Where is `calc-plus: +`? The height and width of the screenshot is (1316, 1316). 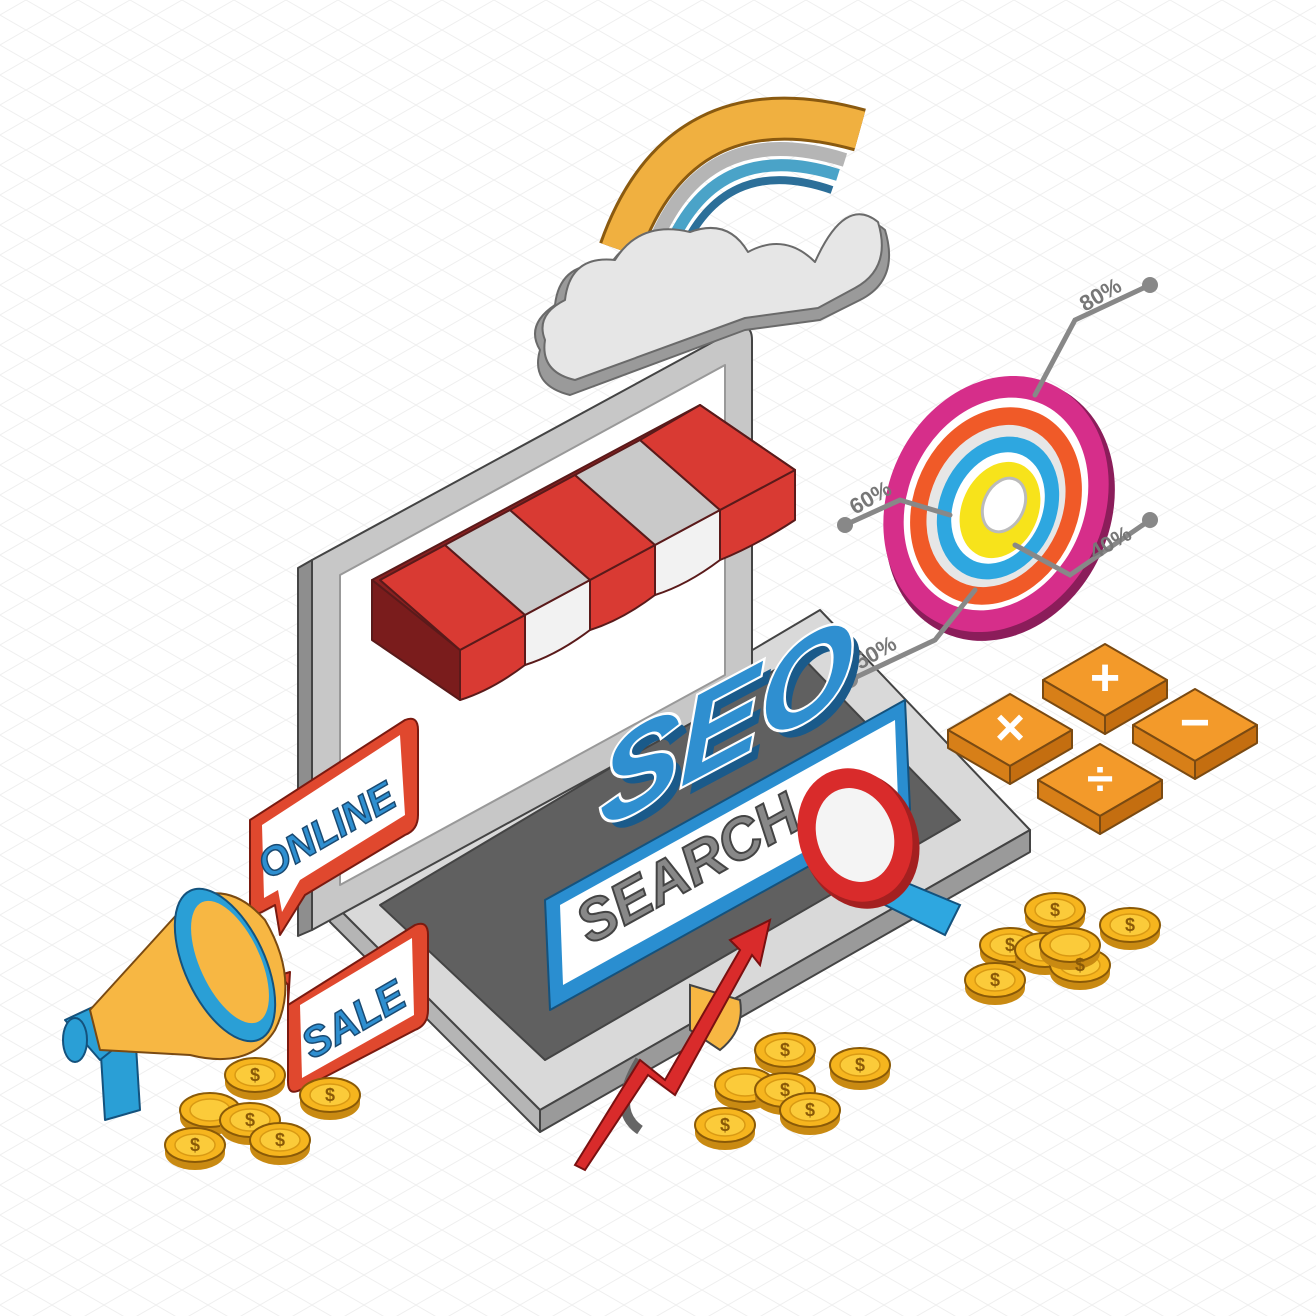 calc-plus: + is located at coordinates (1105, 678).